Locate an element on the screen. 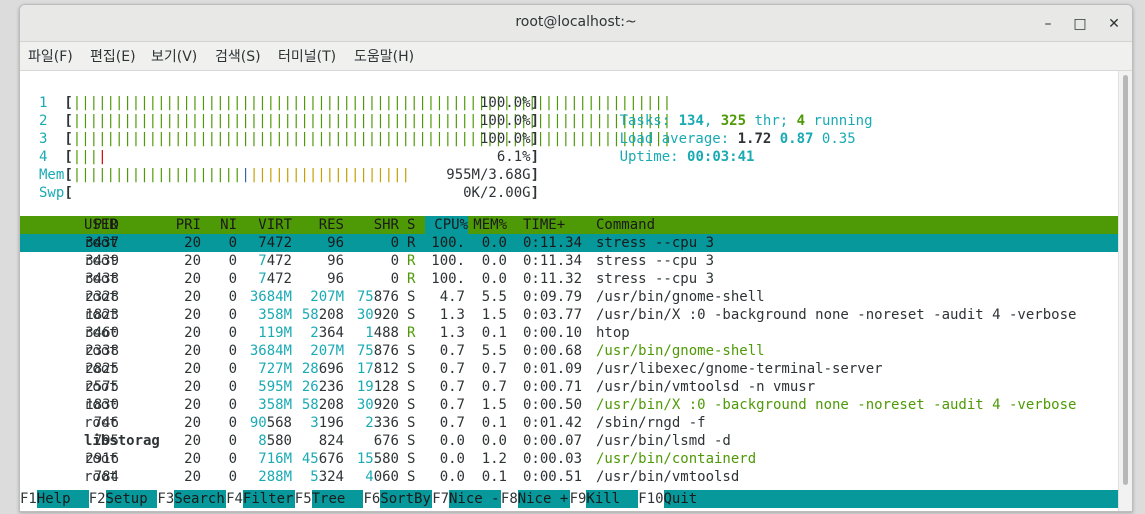  minimize-icon: – is located at coordinates (1048, 24).